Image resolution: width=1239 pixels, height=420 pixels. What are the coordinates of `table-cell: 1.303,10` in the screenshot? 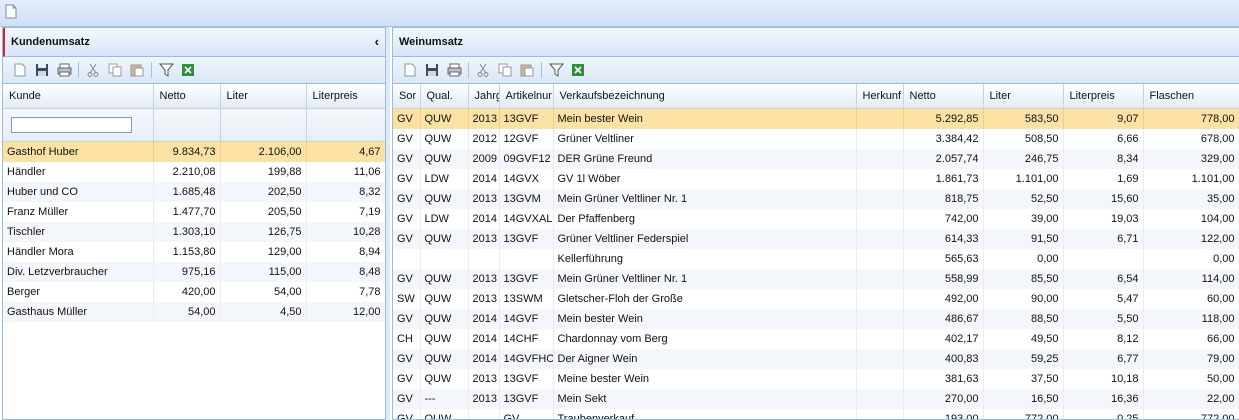 It's located at (187, 232).